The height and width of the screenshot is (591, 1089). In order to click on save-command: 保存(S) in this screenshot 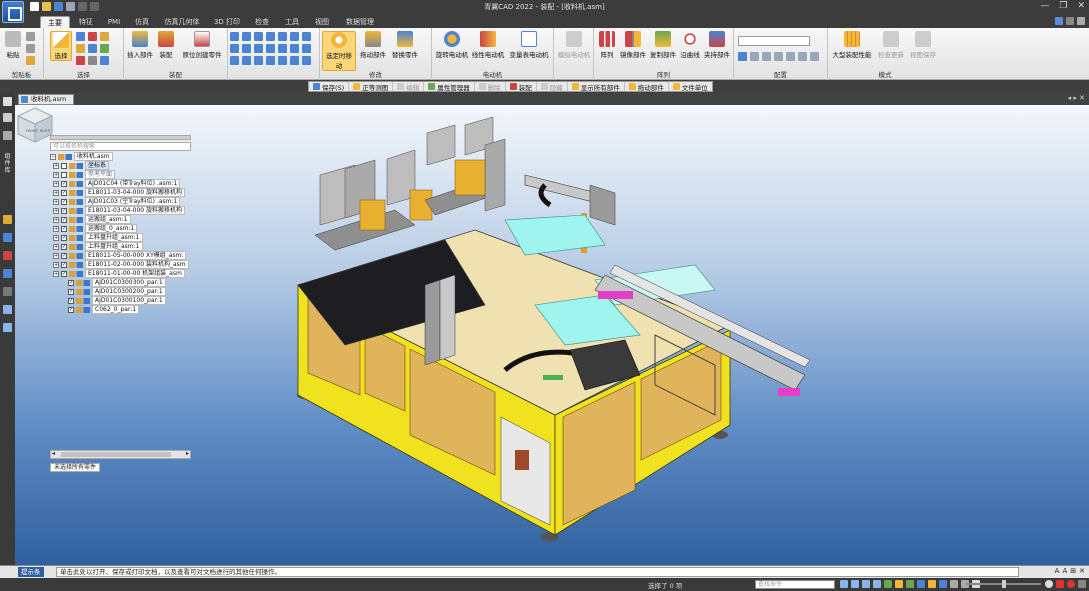, I will do `click(329, 87)`.